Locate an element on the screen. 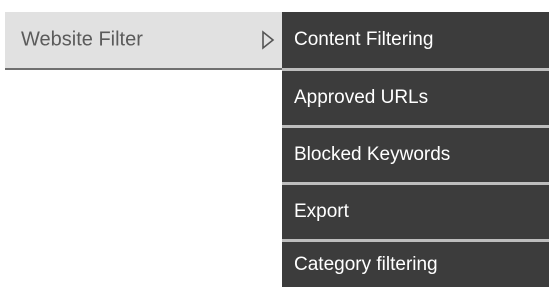 The width and height of the screenshot is (549, 287). submenu-item-blocked-keywords: Blocked Keywords is located at coordinates (415, 156).